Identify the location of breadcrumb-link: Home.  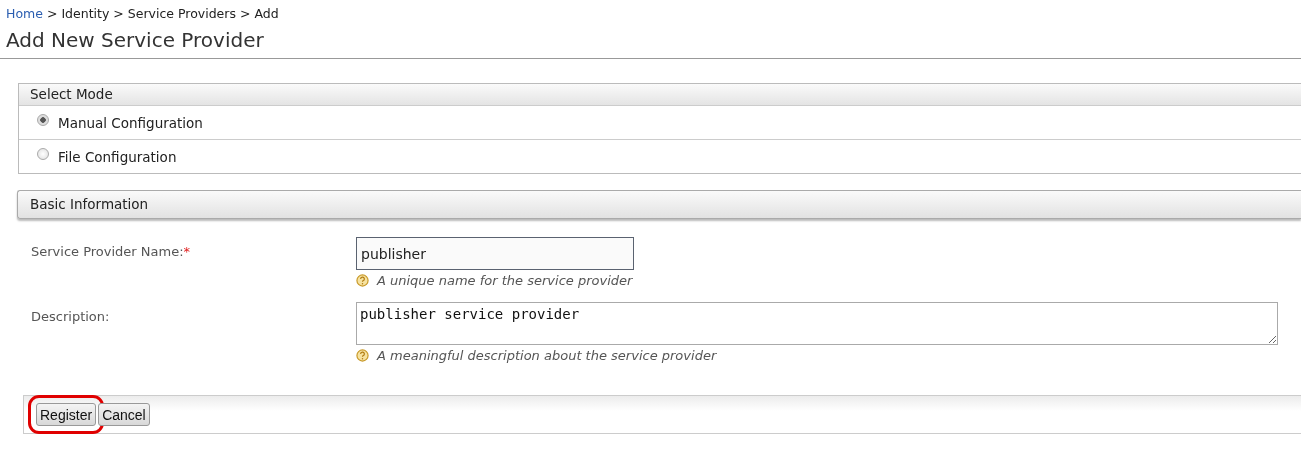
(24, 14).